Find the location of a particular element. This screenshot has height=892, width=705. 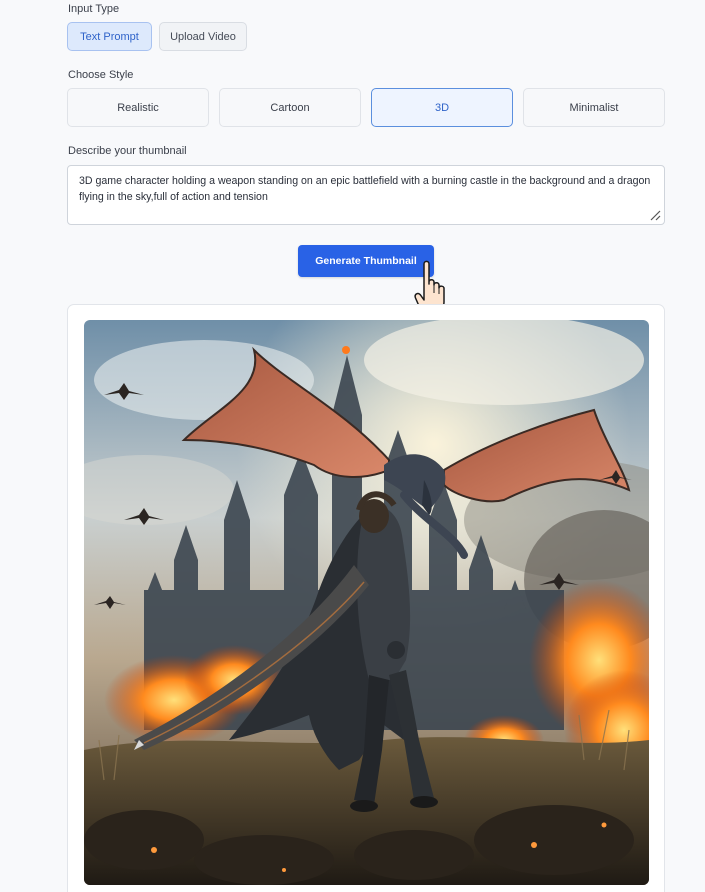

text-prompt-toggle: Text Prompt is located at coordinates (109, 36).